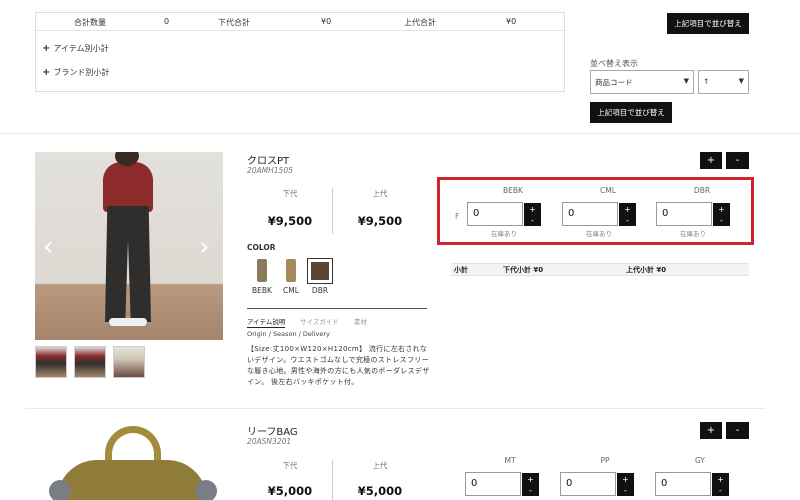 This screenshot has width=800, height=500. I want to click on color-swatch-cml, so click(291, 271).